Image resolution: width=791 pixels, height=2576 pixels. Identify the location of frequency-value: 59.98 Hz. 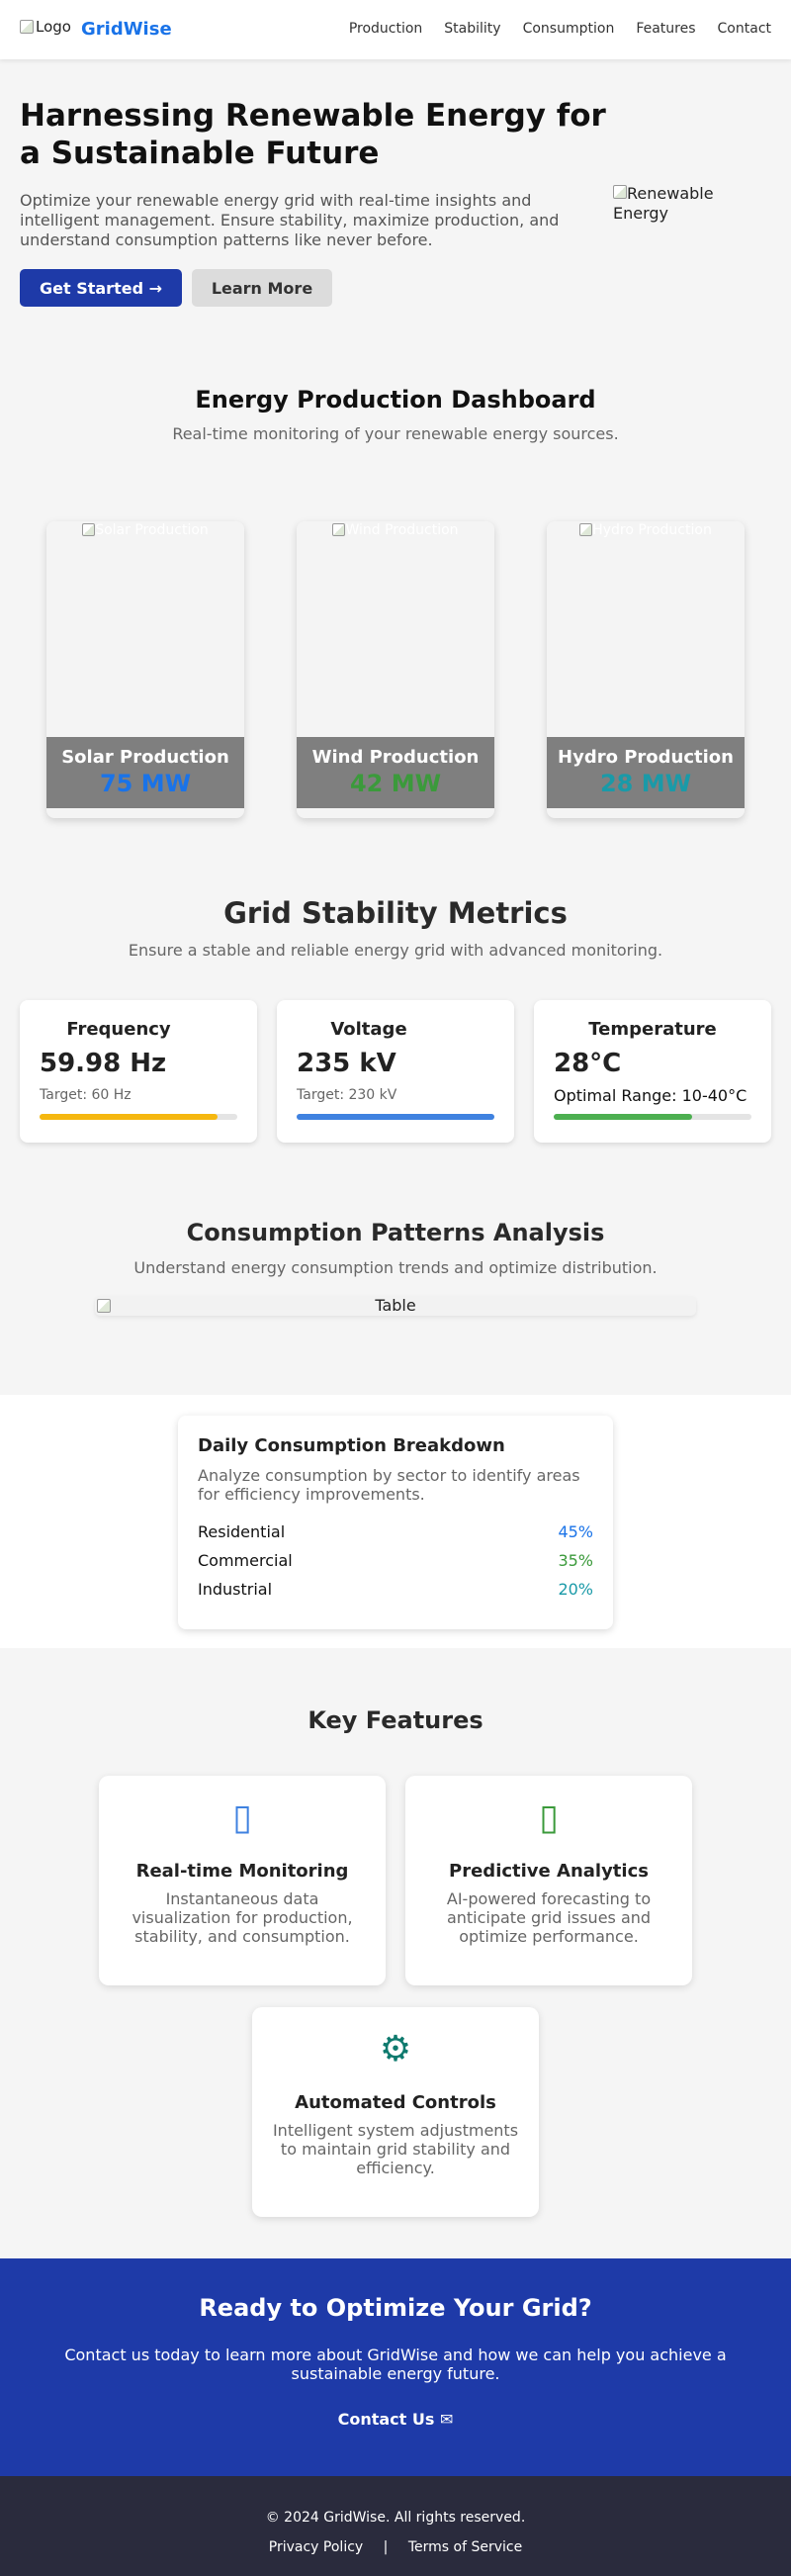
(103, 1063).